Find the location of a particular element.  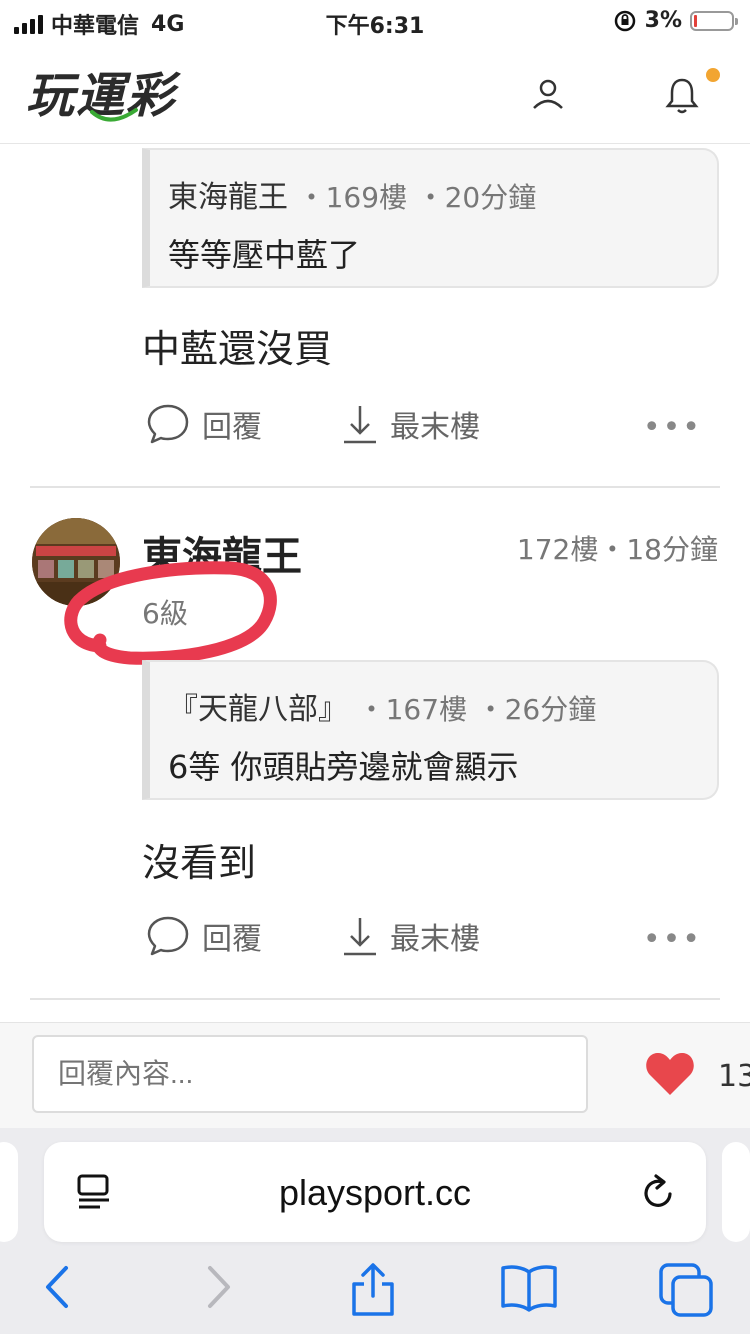

post-time: 18分鐘 is located at coordinates (672, 549).